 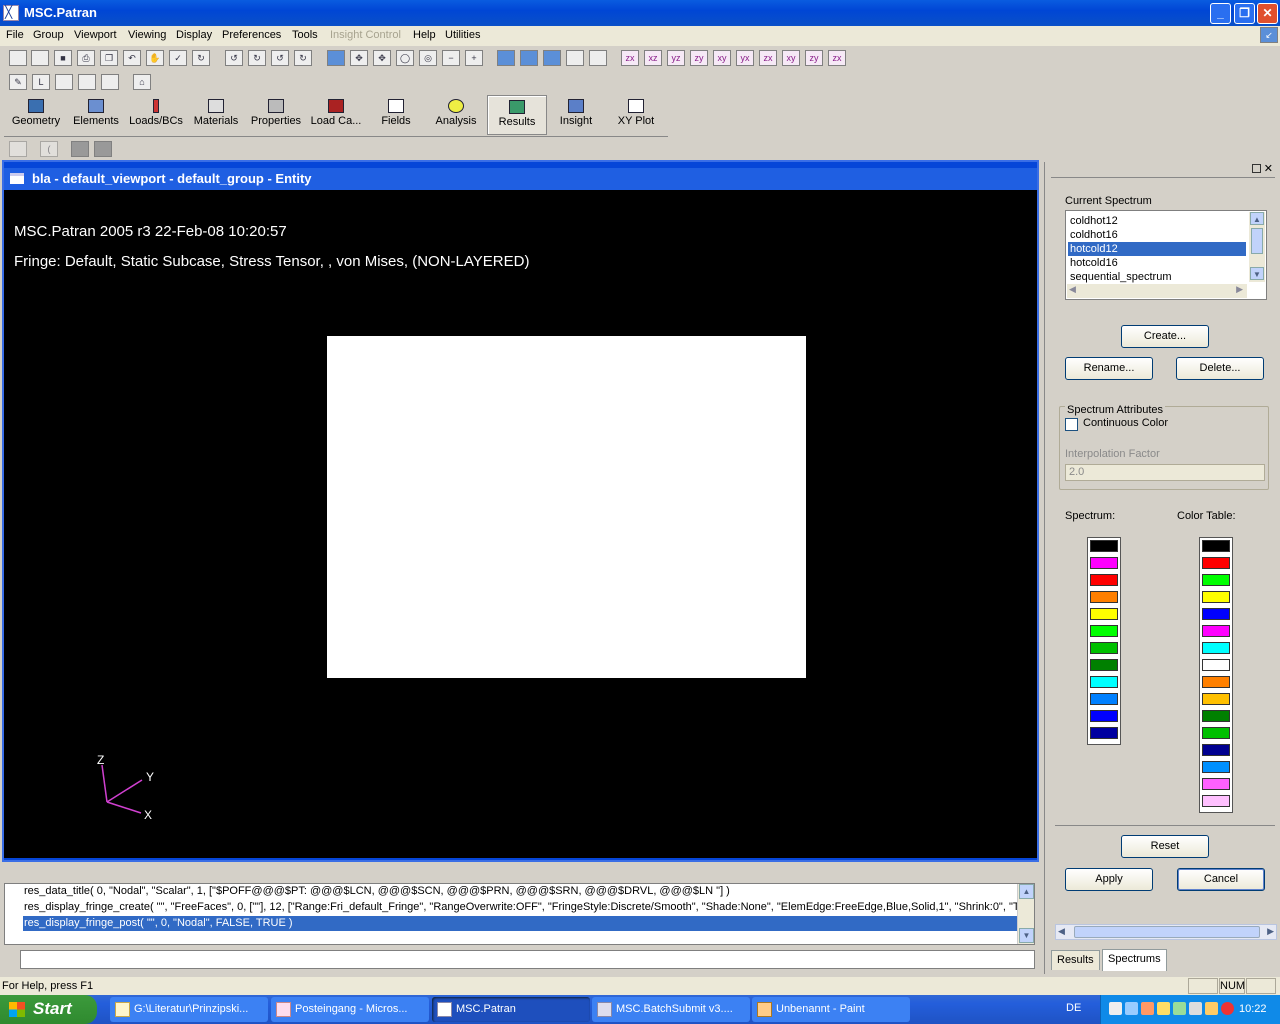 What do you see at coordinates (1220, 13) in the screenshot?
I see `minimize-button: _` at bounding box center [1220, 13].